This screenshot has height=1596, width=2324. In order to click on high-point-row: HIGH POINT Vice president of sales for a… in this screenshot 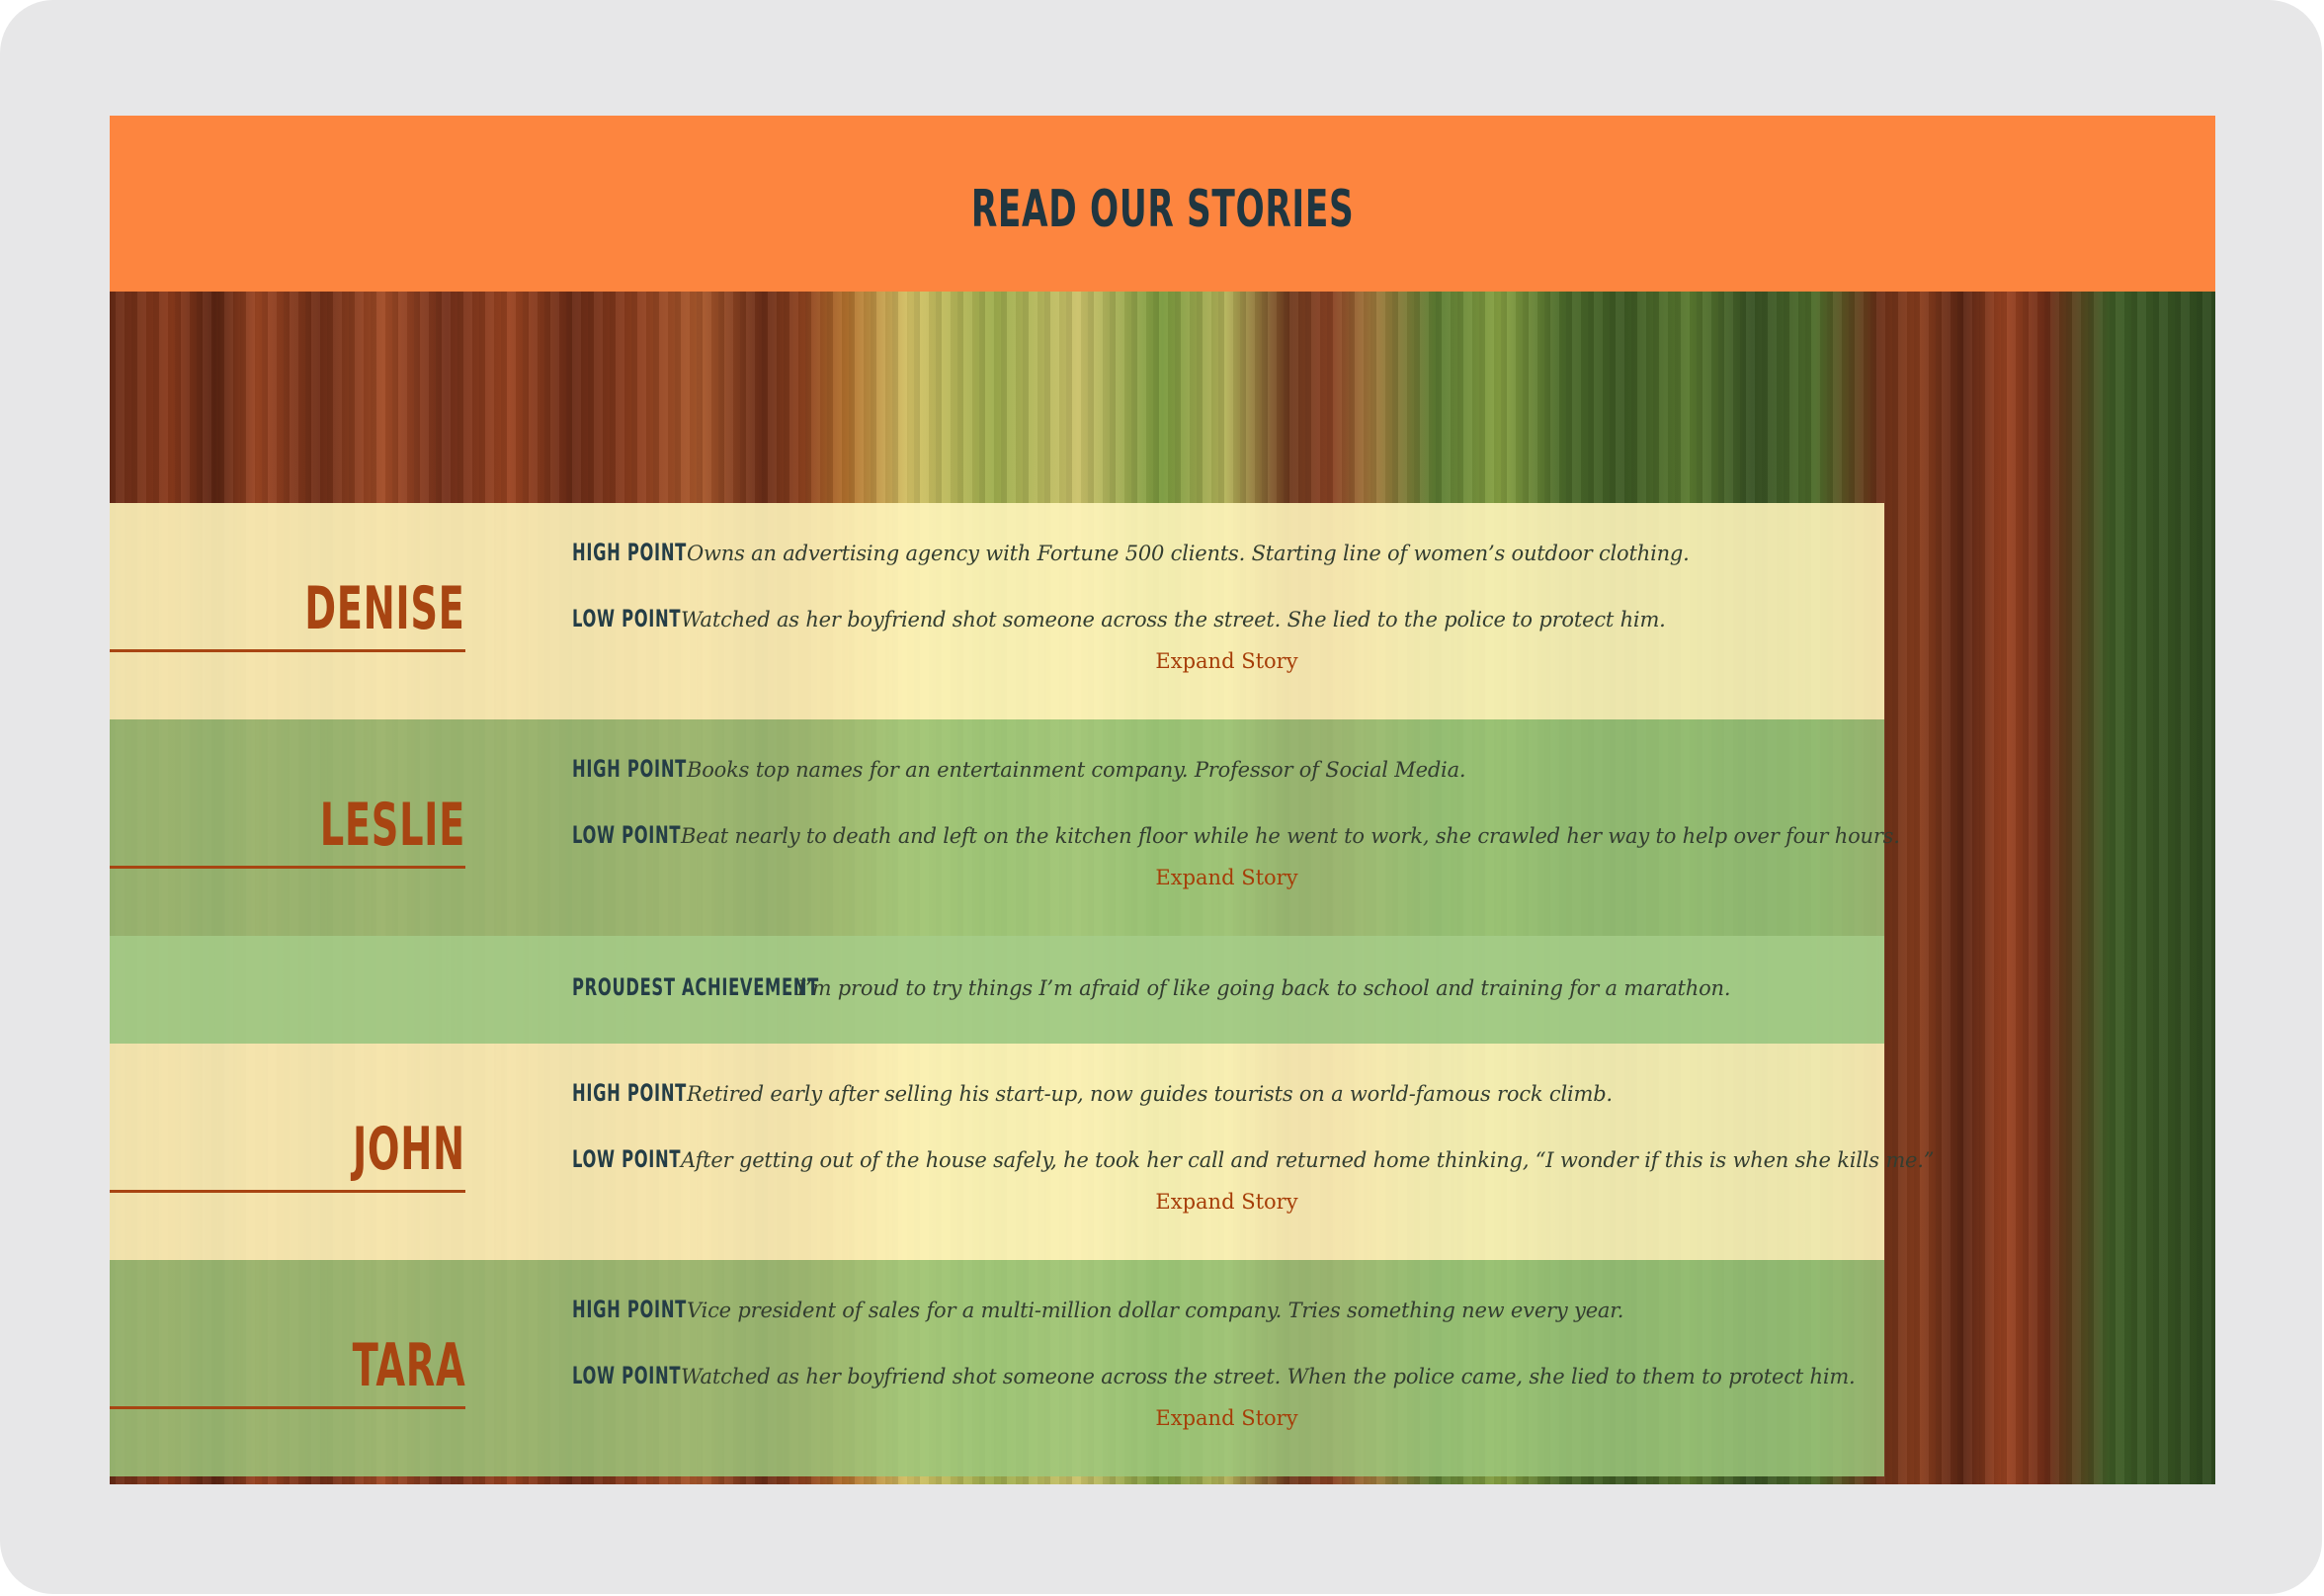, I will do `click(1097, 1309)`.